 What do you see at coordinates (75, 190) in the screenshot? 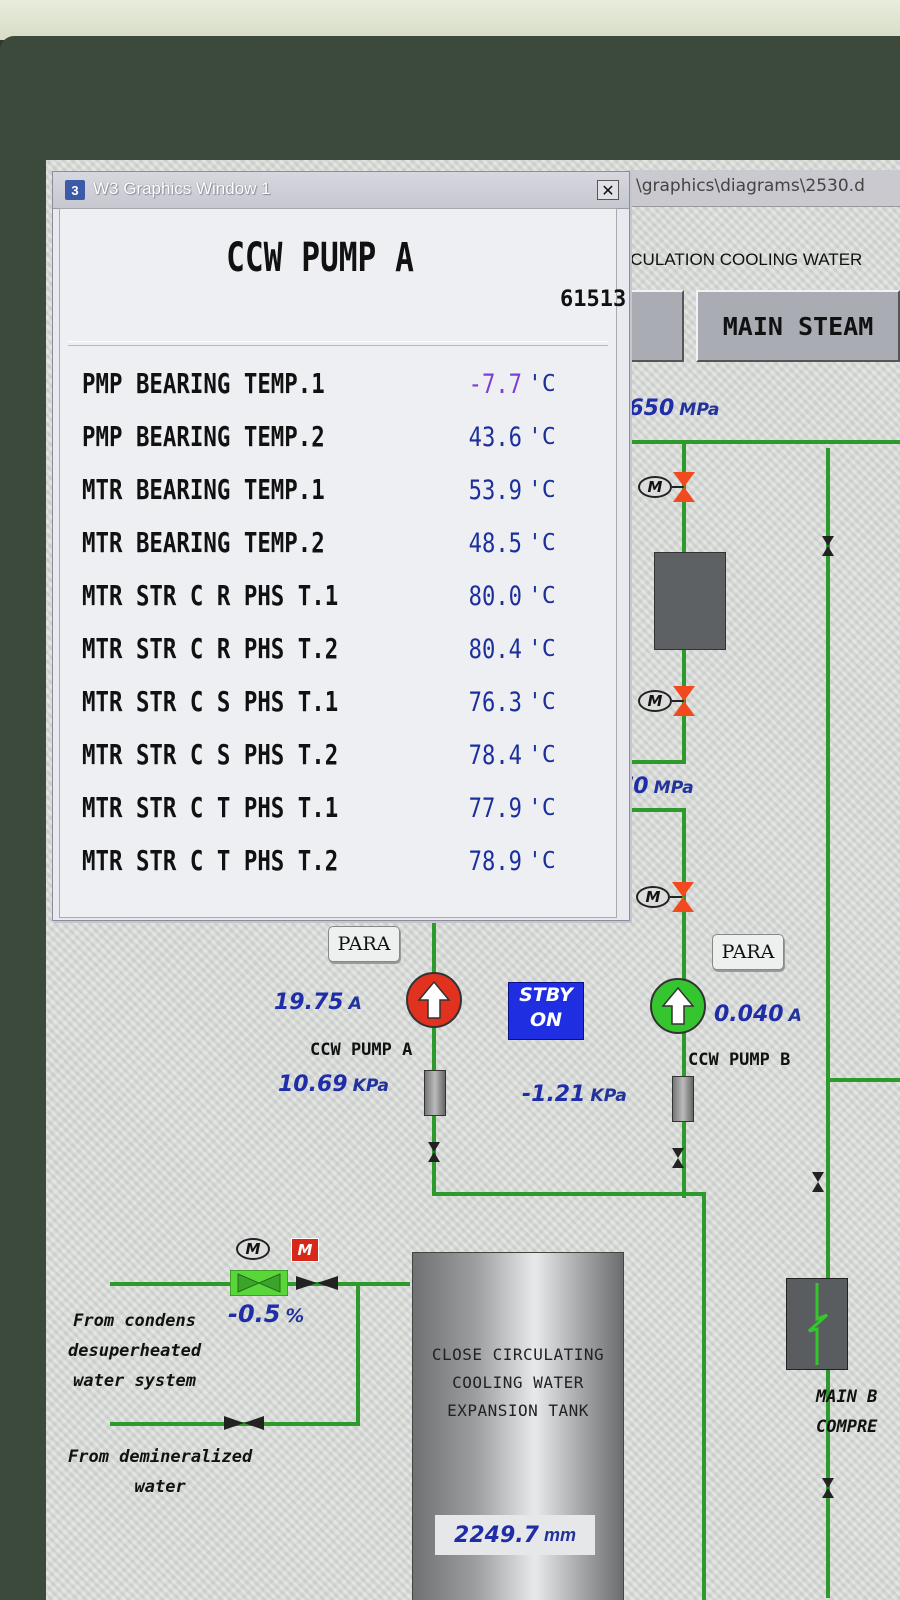
I see `window-app-icon: 3` at bounding box center [75, 190].